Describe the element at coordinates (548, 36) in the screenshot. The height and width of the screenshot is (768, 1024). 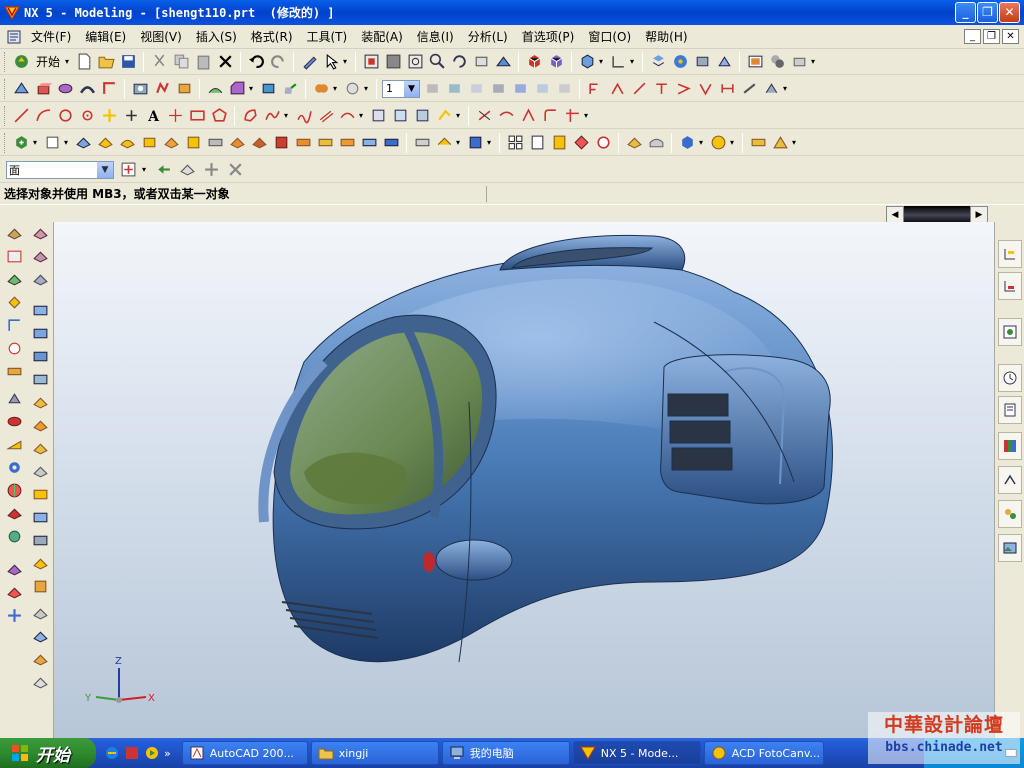
I see `menu-preferences: 首选项(P)` at that location.